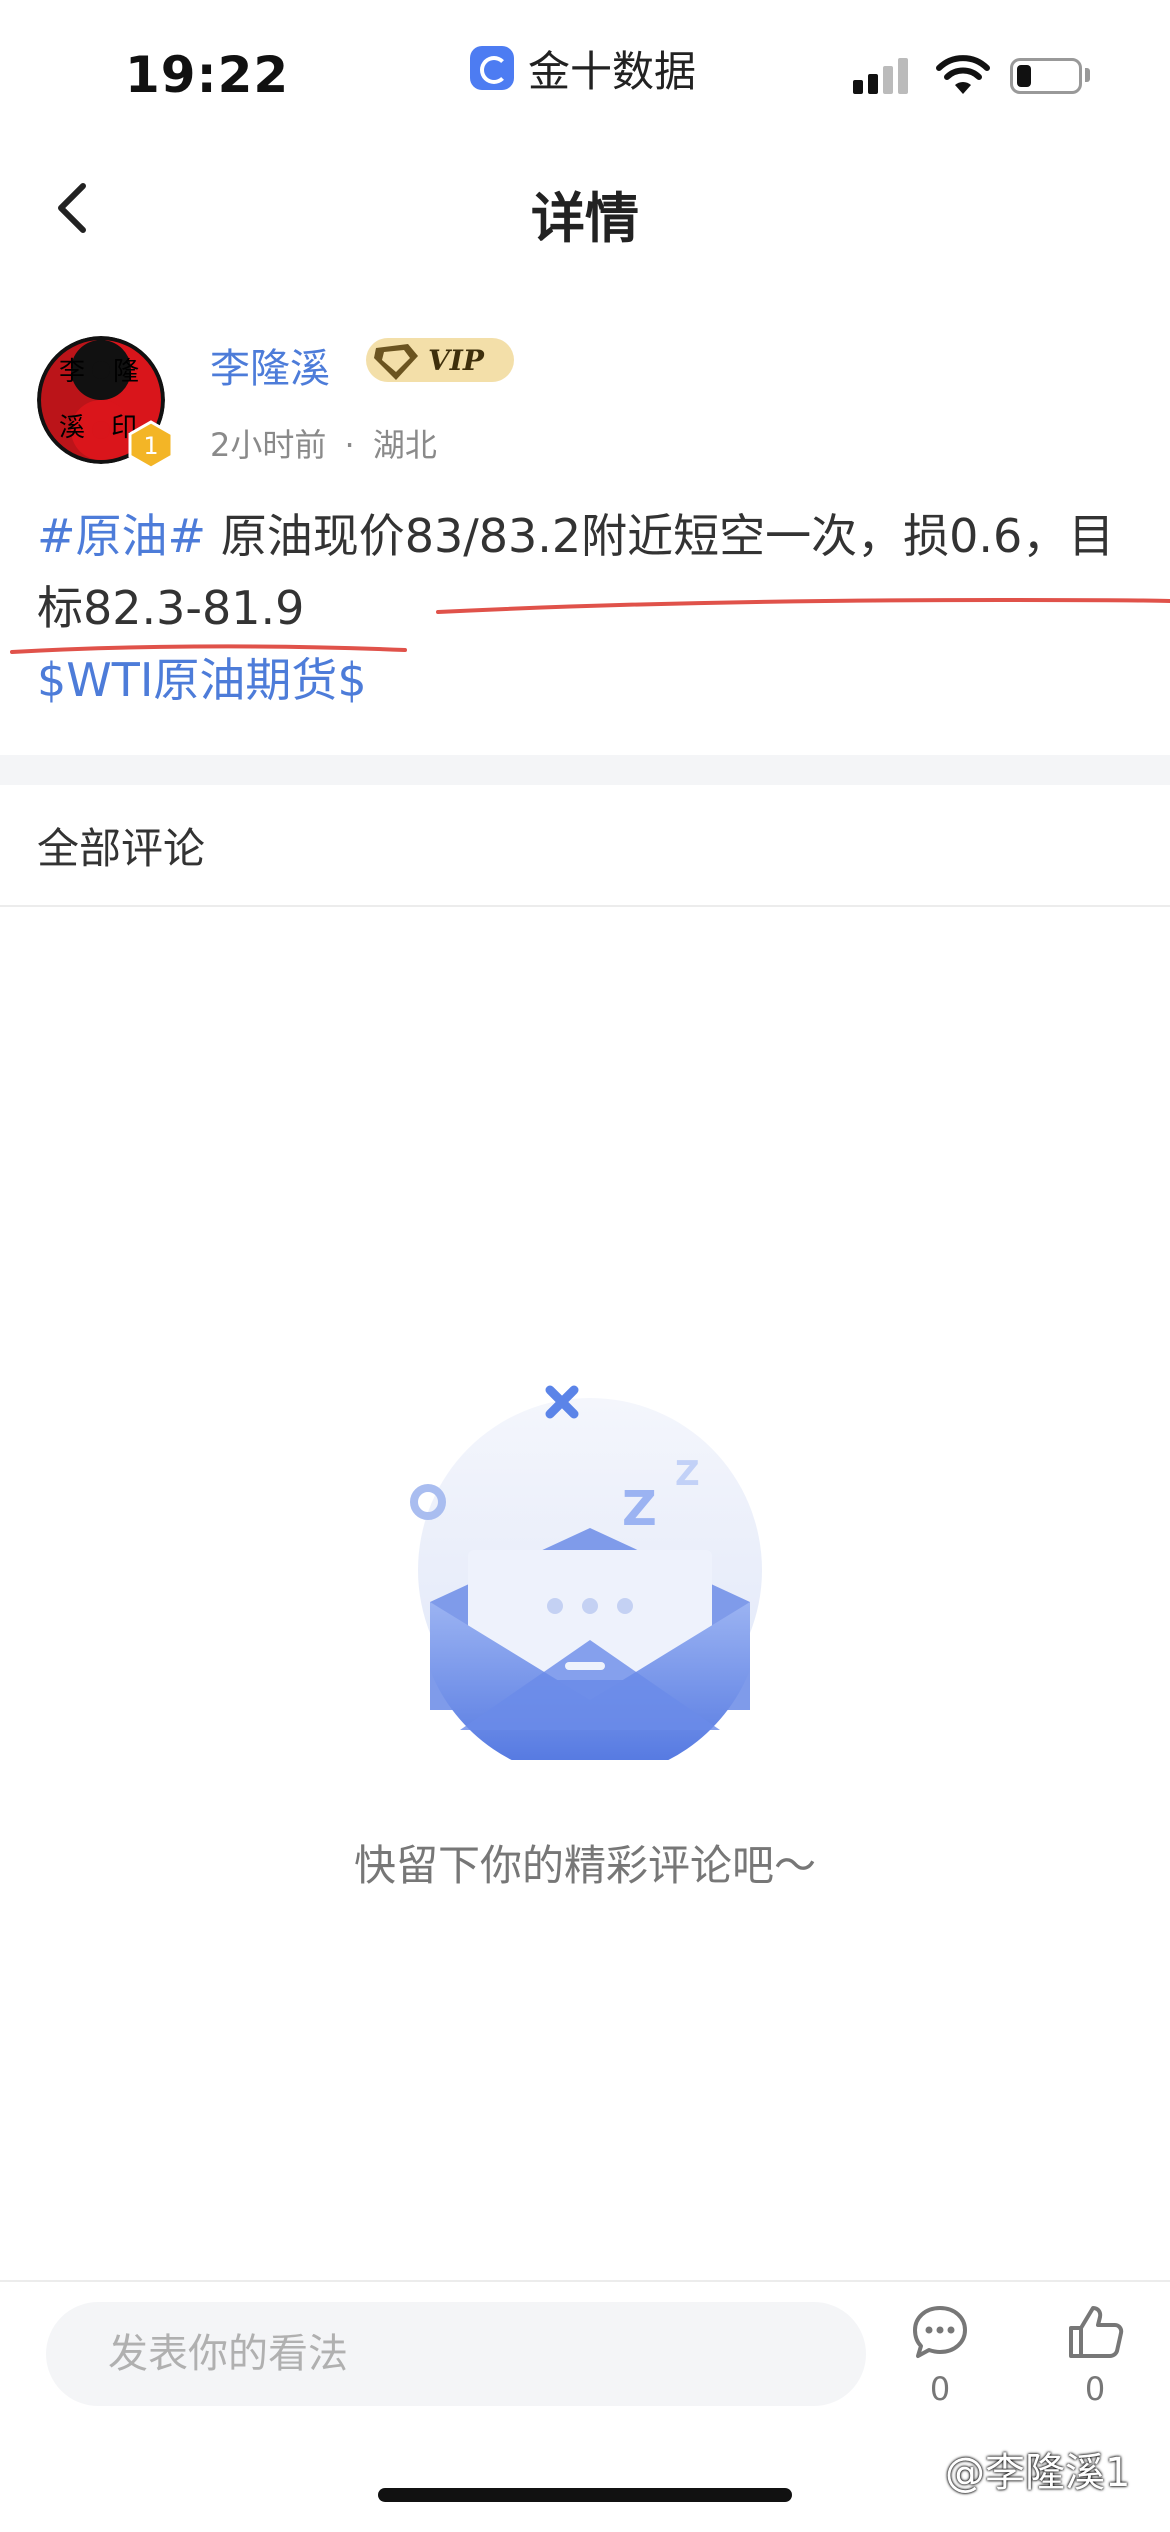 Image resolution: width=1170 pixels, height=2532 pixels. I want to click on bottom-divider, so click(585, 2281).